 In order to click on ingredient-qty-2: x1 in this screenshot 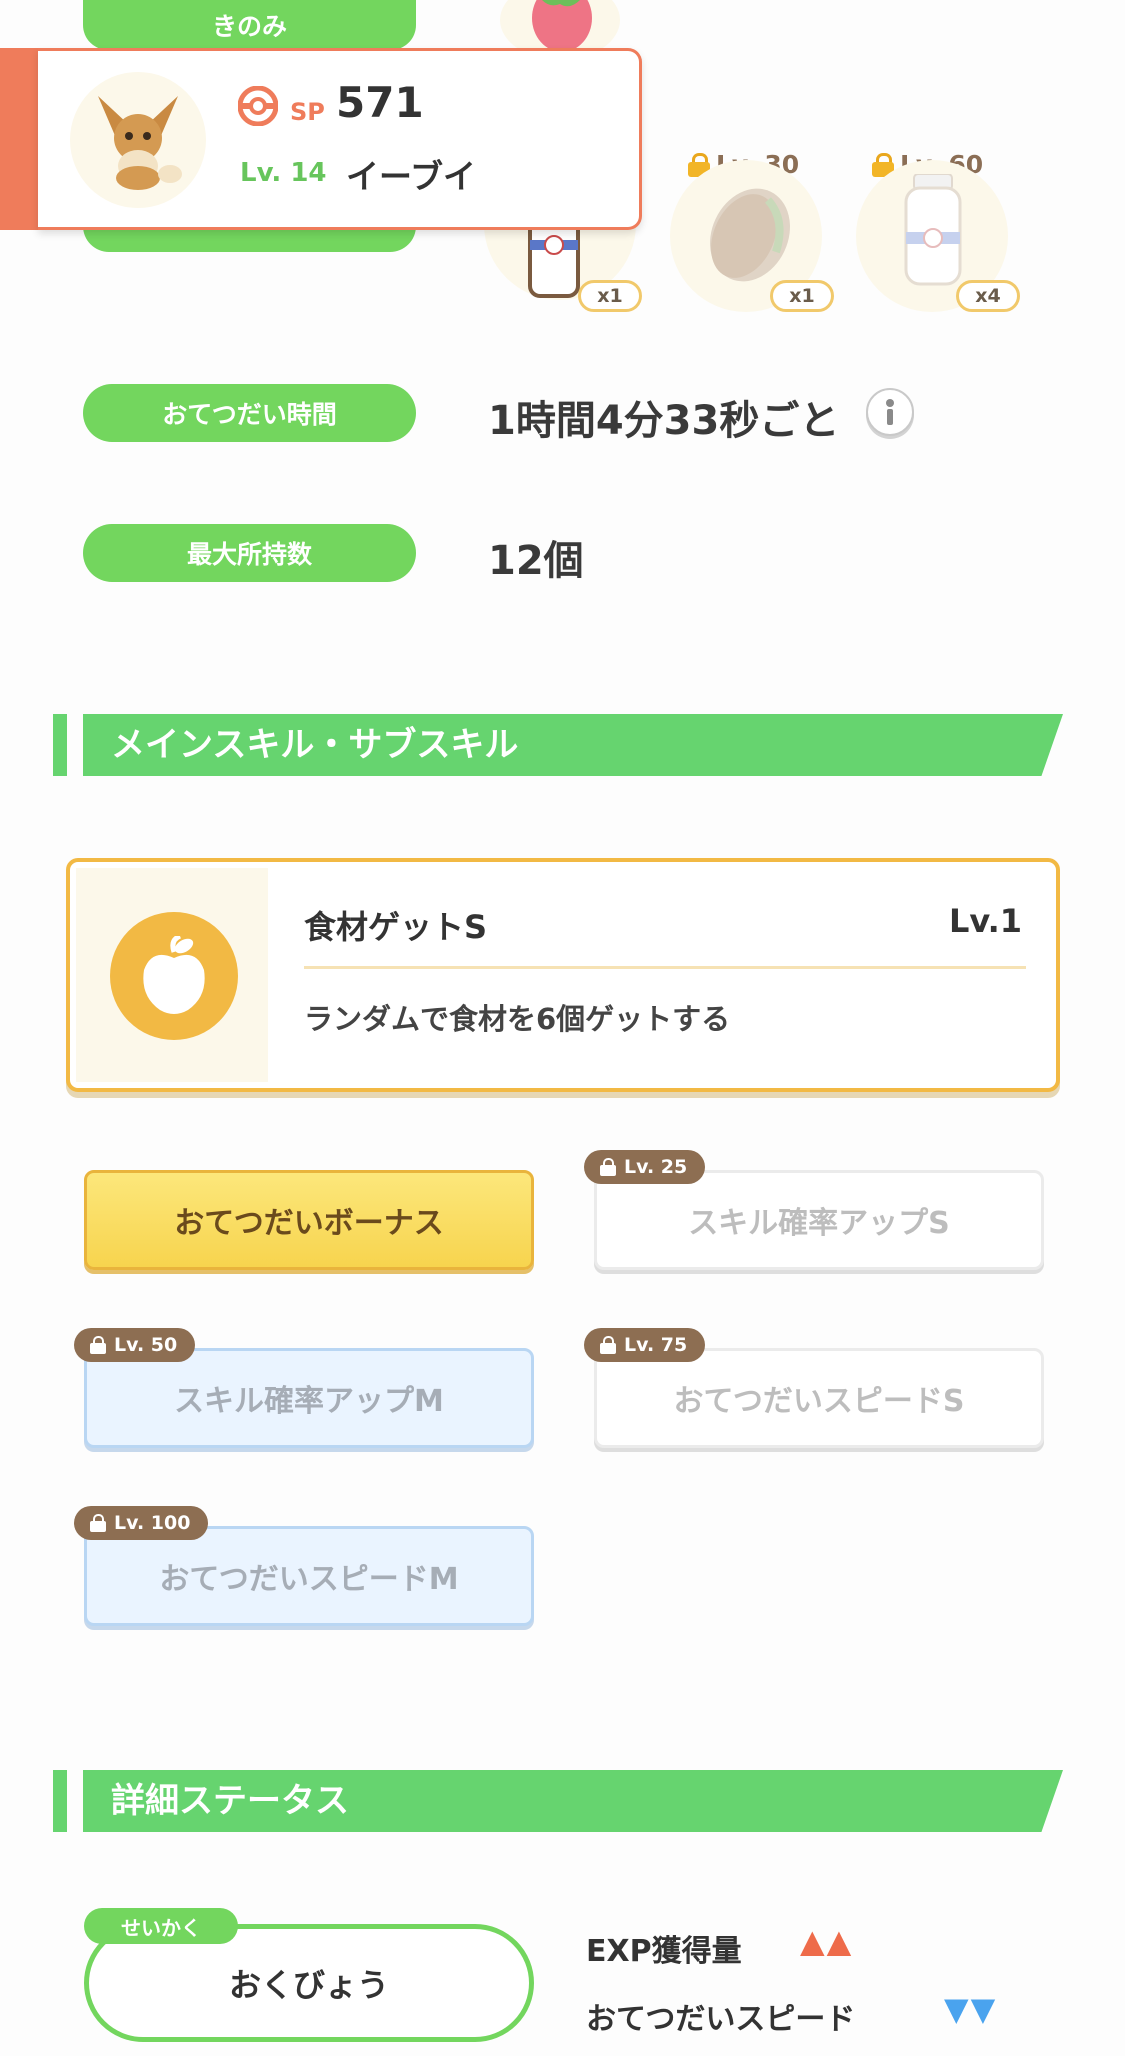, I will do `click(802, 296)`.